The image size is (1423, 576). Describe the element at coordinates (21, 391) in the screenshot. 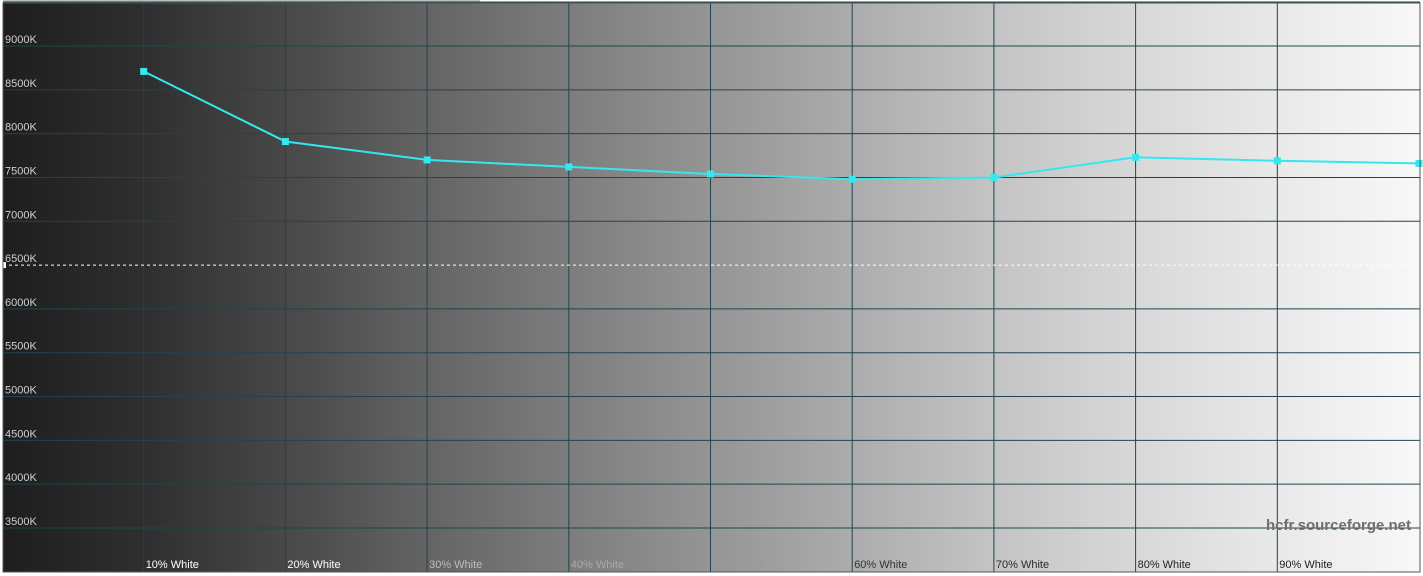

I see `y-tick-label: 5000K` at that location.